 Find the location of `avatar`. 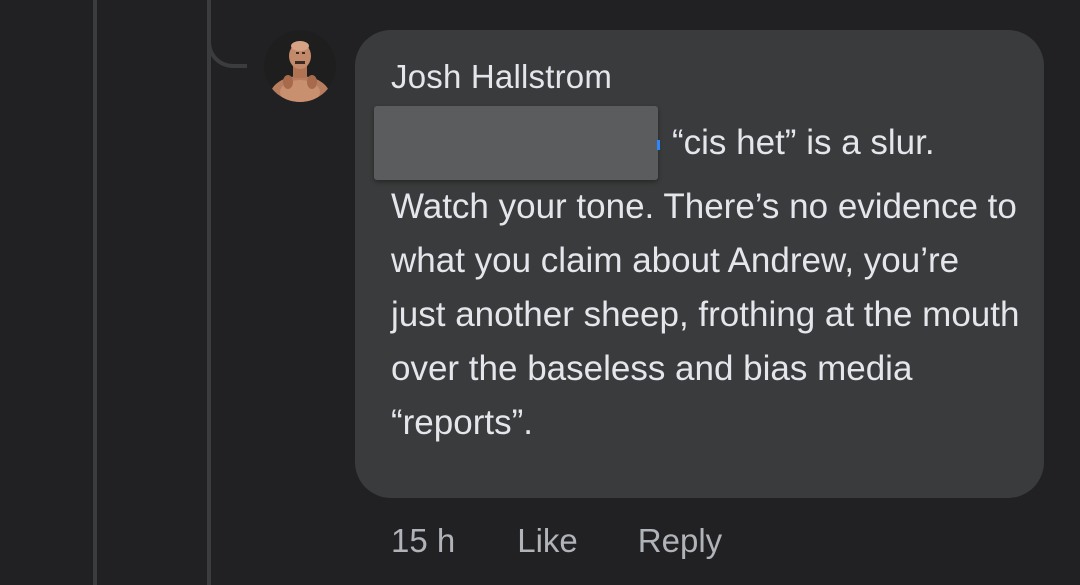

avatar is located at coordinates (300, 66).